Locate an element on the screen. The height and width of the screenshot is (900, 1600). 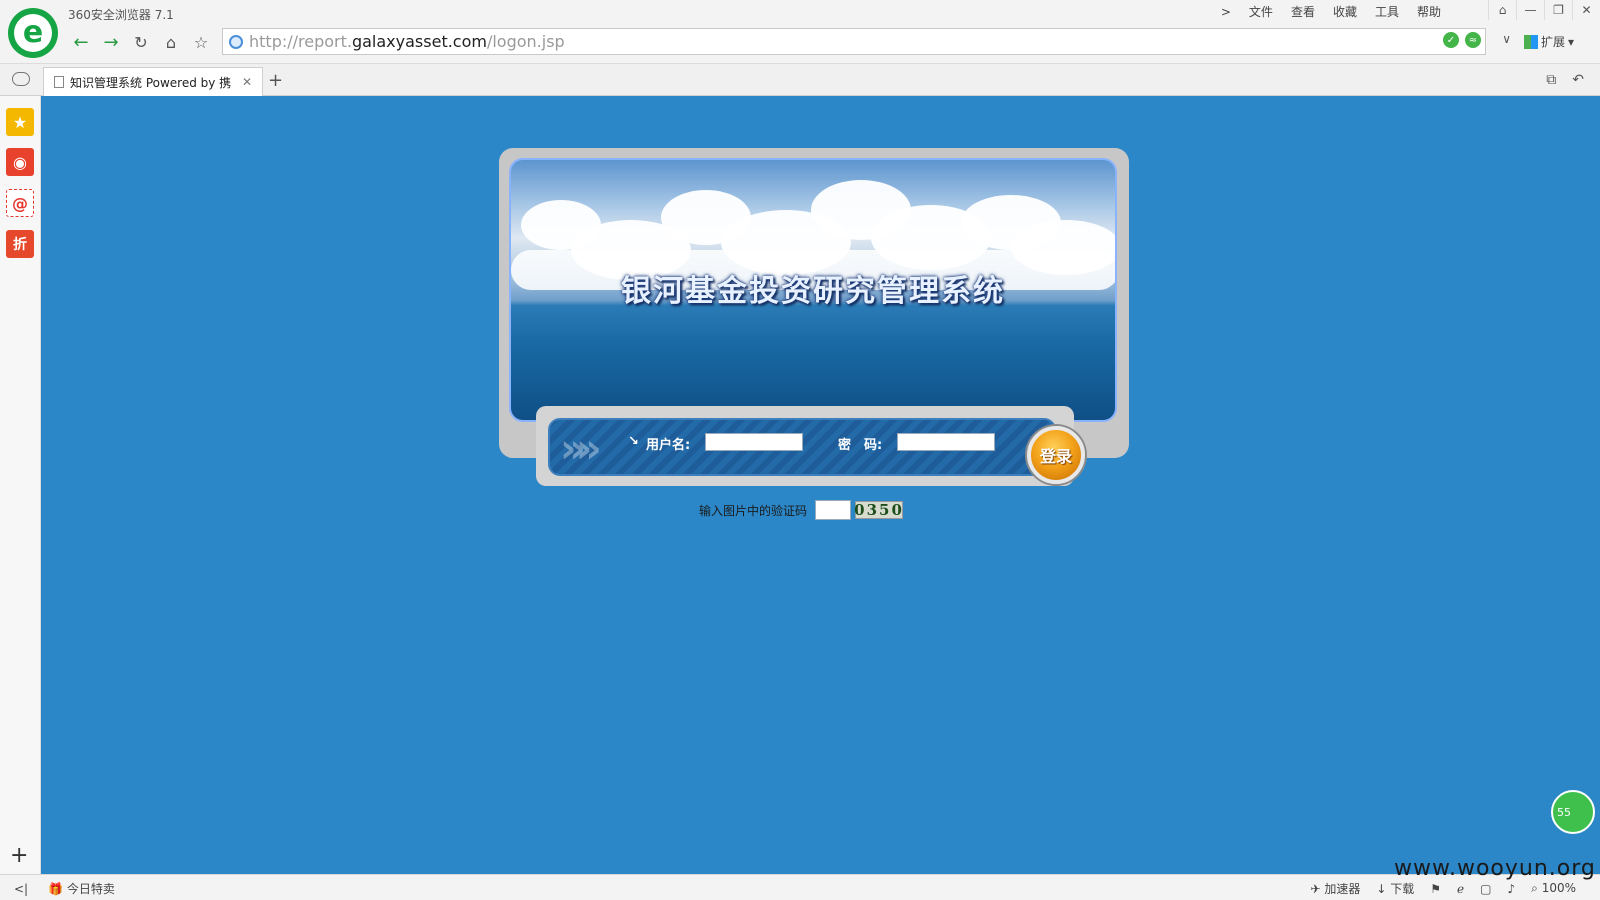
arrow-icon: ↘ is located at coordinates (633, 441).